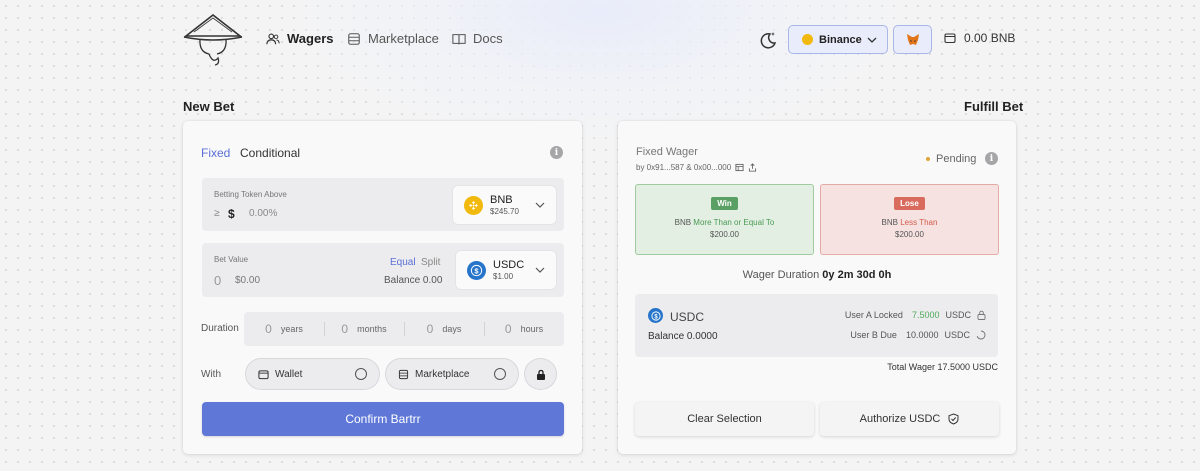  I want to click on lose-outcome-card: Lose BNB Less Than $200.00, so click(909, 219).